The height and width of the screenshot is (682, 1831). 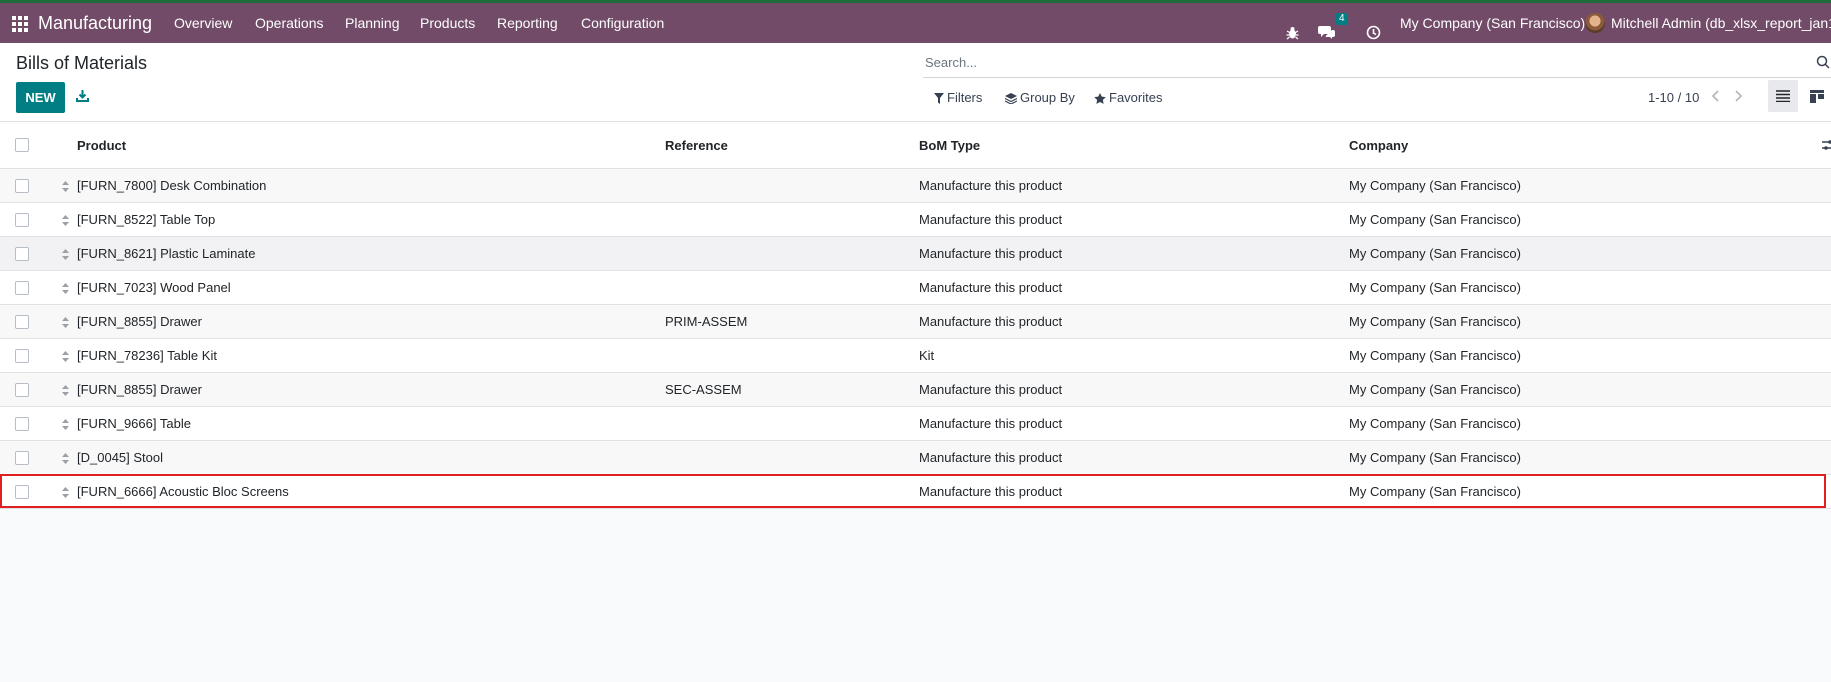 I want to click on list-view-button, so click(x=1783, y=96).